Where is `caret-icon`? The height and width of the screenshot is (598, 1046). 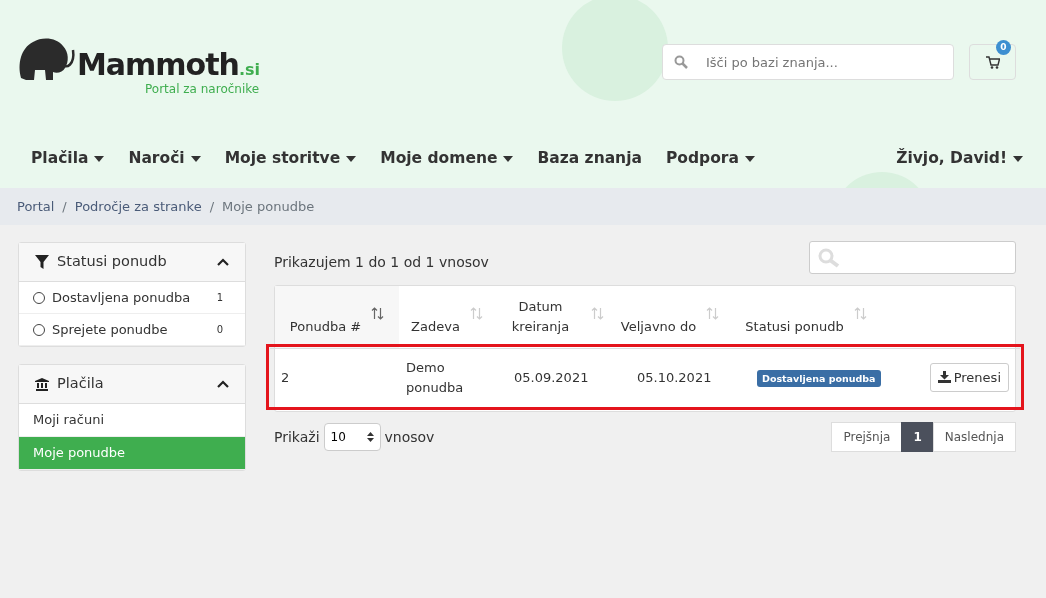
caret-icon is located at coordinates (1018, 158).